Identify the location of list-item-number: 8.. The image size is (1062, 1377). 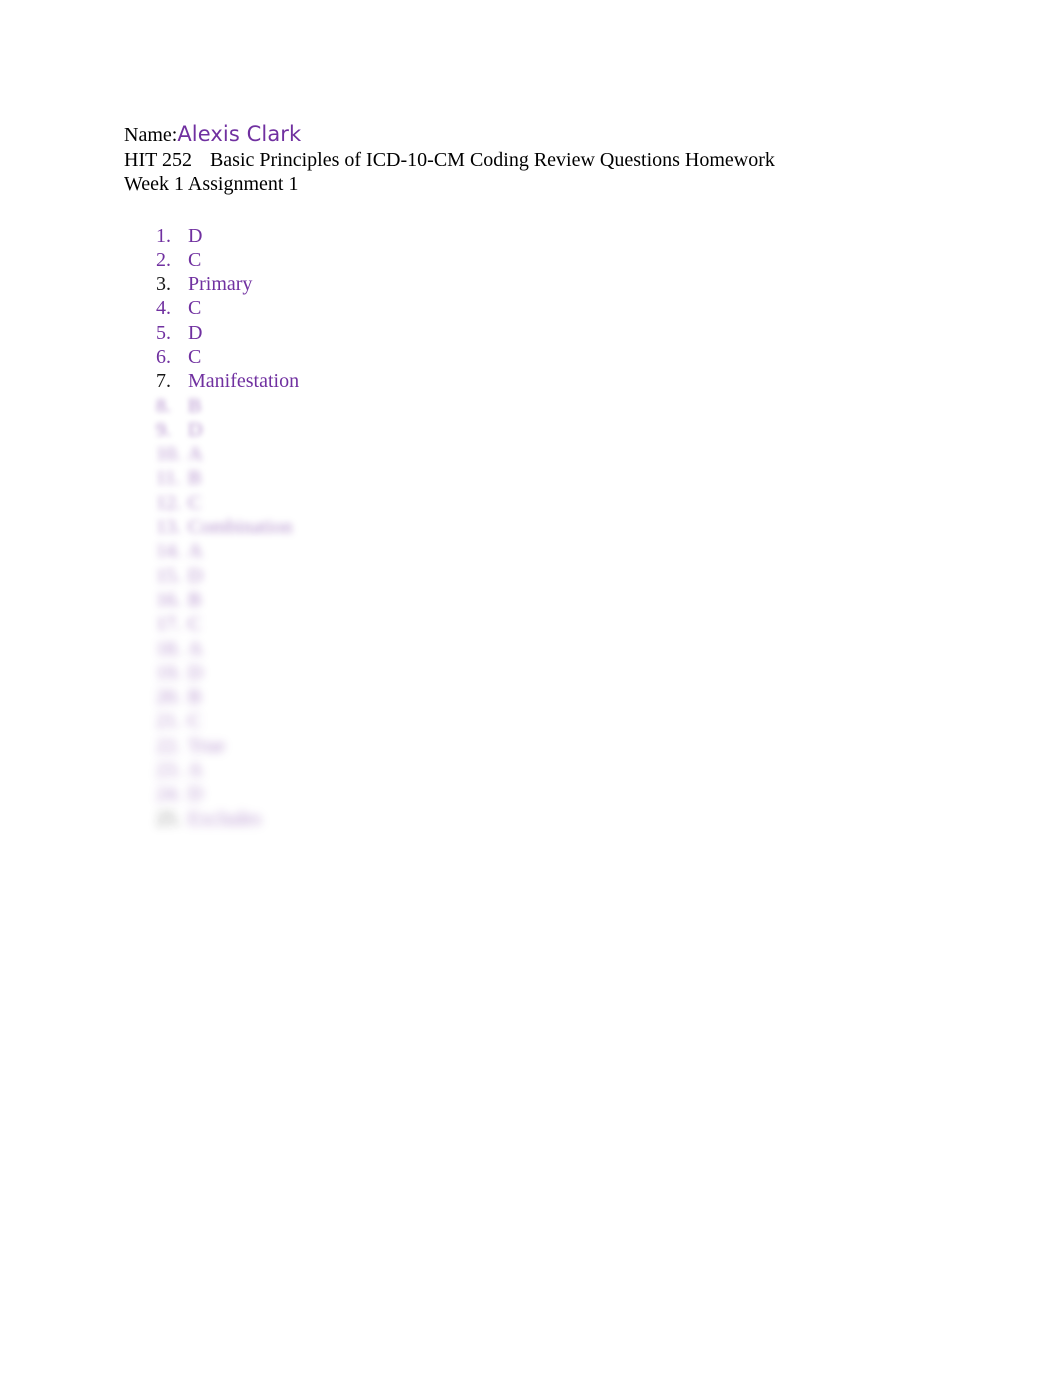
(163, 405).